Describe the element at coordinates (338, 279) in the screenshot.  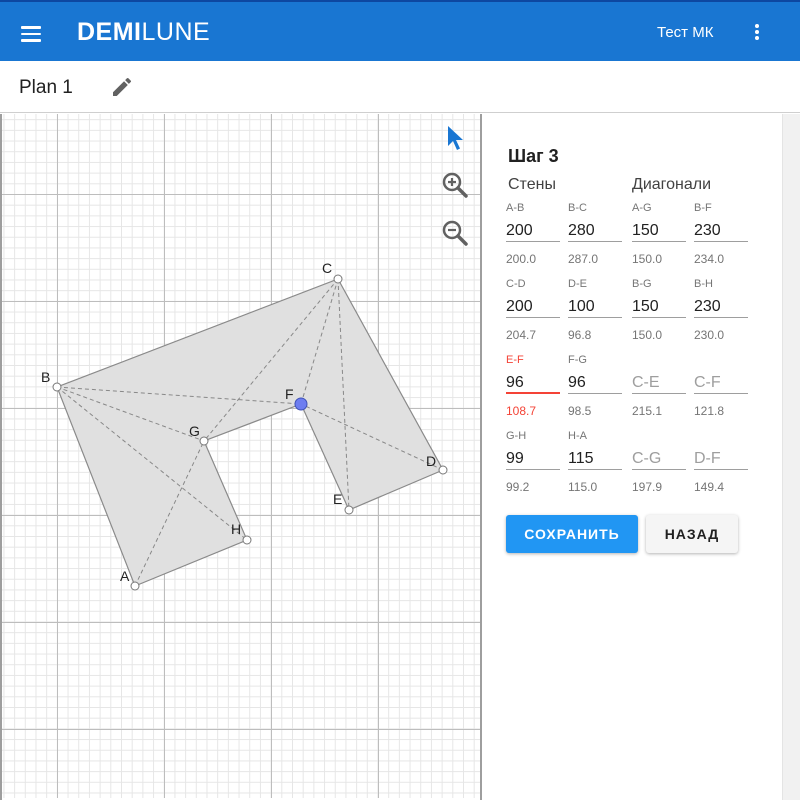
I see `vertex-C` at that location.